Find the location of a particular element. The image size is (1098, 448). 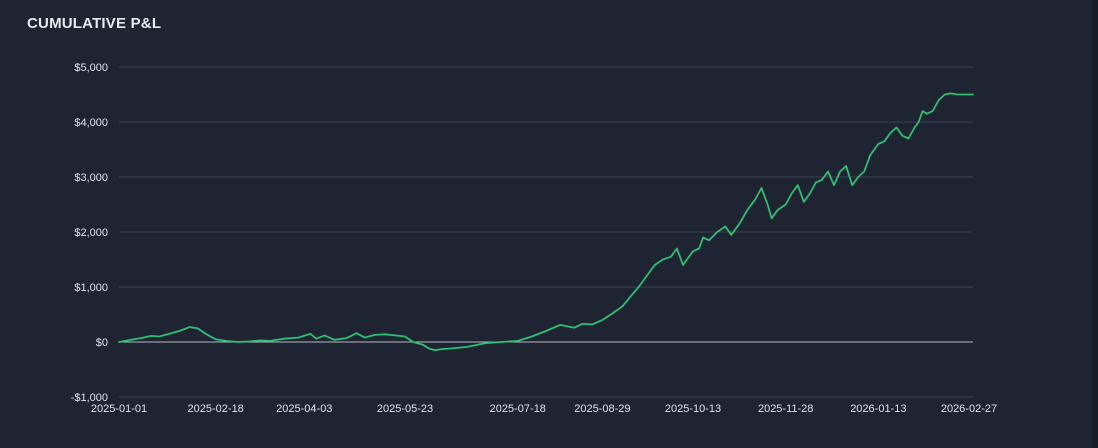

y-tick-label: $2,000 is located at coordinates (91, 233).